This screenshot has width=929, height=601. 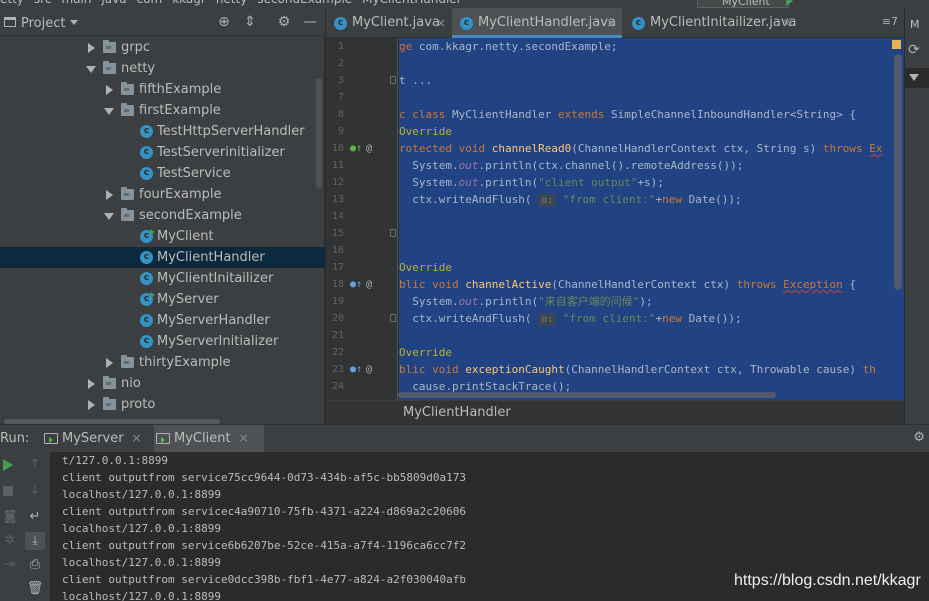 What do you see at coordinates (915, 24) in the screenshot?
I see `maven-tool-tab: M` at bounding box center [915, 24].